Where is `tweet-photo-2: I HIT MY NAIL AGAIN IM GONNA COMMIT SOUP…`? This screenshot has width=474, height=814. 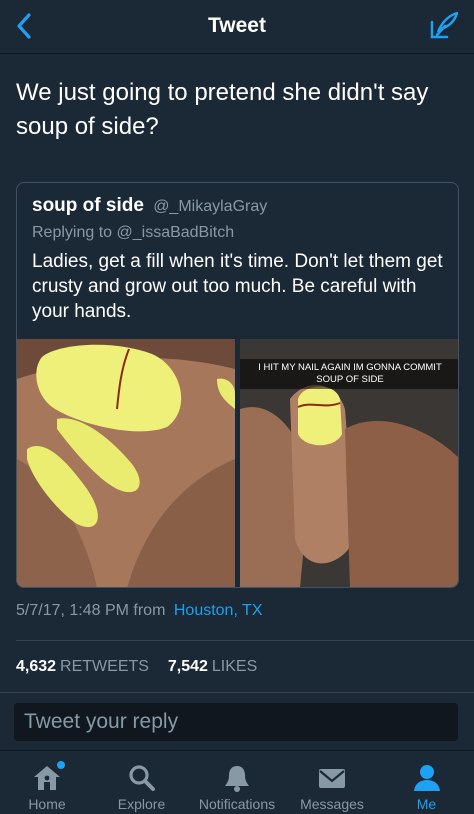 tweet-photo-2: I HIT MY NAIL AGAIN IM GONNA COMMIT SOUP… is located at coordinates (349, 463).